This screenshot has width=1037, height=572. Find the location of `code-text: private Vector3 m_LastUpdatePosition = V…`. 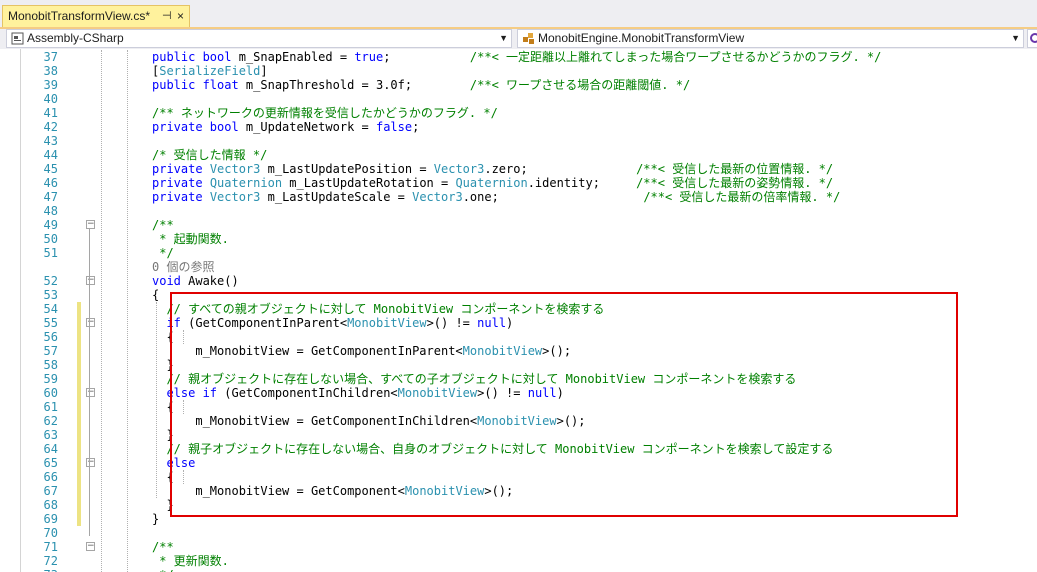

code-text: private Vector3 m_LastUpdatePosition = V… is located at coordinates (493, 169).